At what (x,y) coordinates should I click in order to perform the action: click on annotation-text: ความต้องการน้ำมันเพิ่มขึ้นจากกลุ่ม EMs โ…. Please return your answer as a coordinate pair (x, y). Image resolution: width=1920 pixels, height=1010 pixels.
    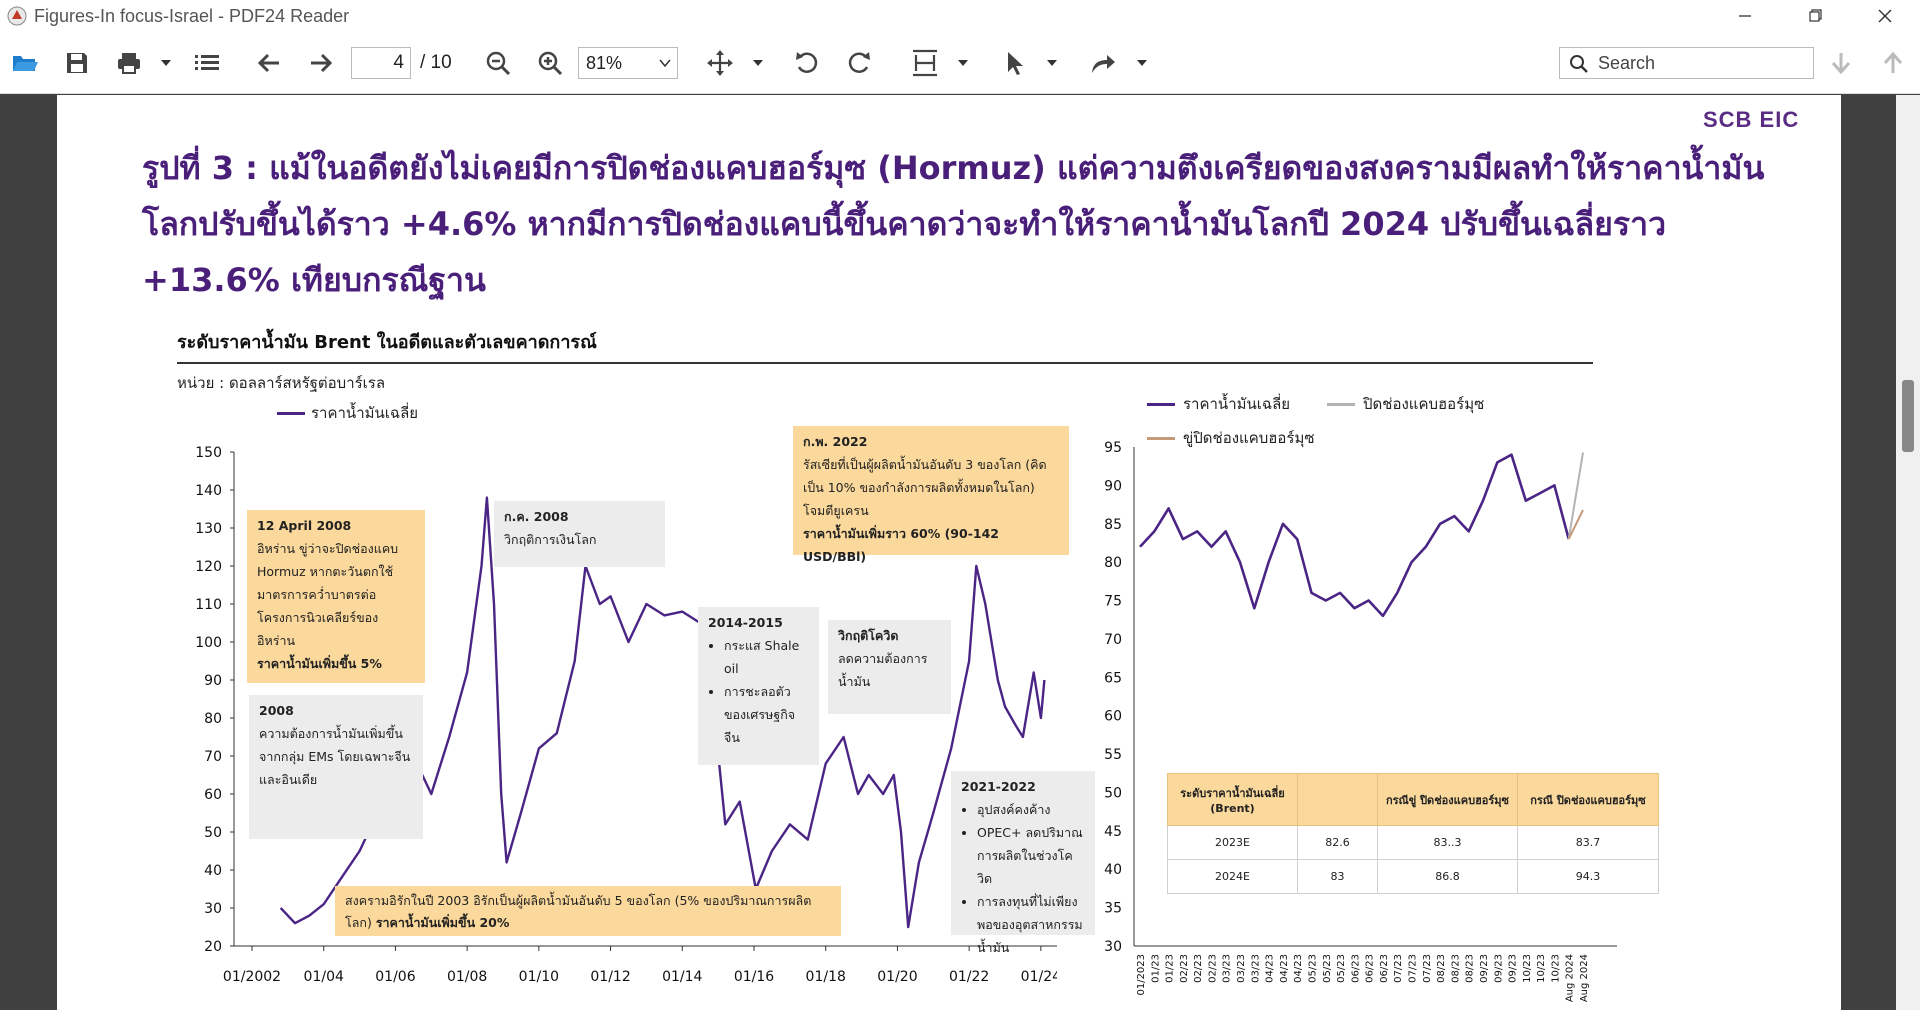
    Looking at the image, I should click on (335, 756).